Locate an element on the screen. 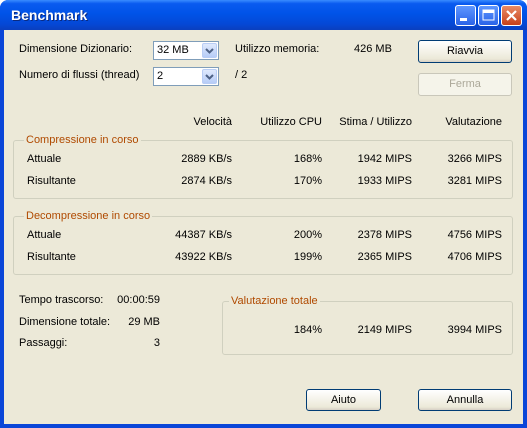 The width and height of the screenshot is (527, 428). compression-result-rating: 3281 MIPS is located at coordinates (474, 181).